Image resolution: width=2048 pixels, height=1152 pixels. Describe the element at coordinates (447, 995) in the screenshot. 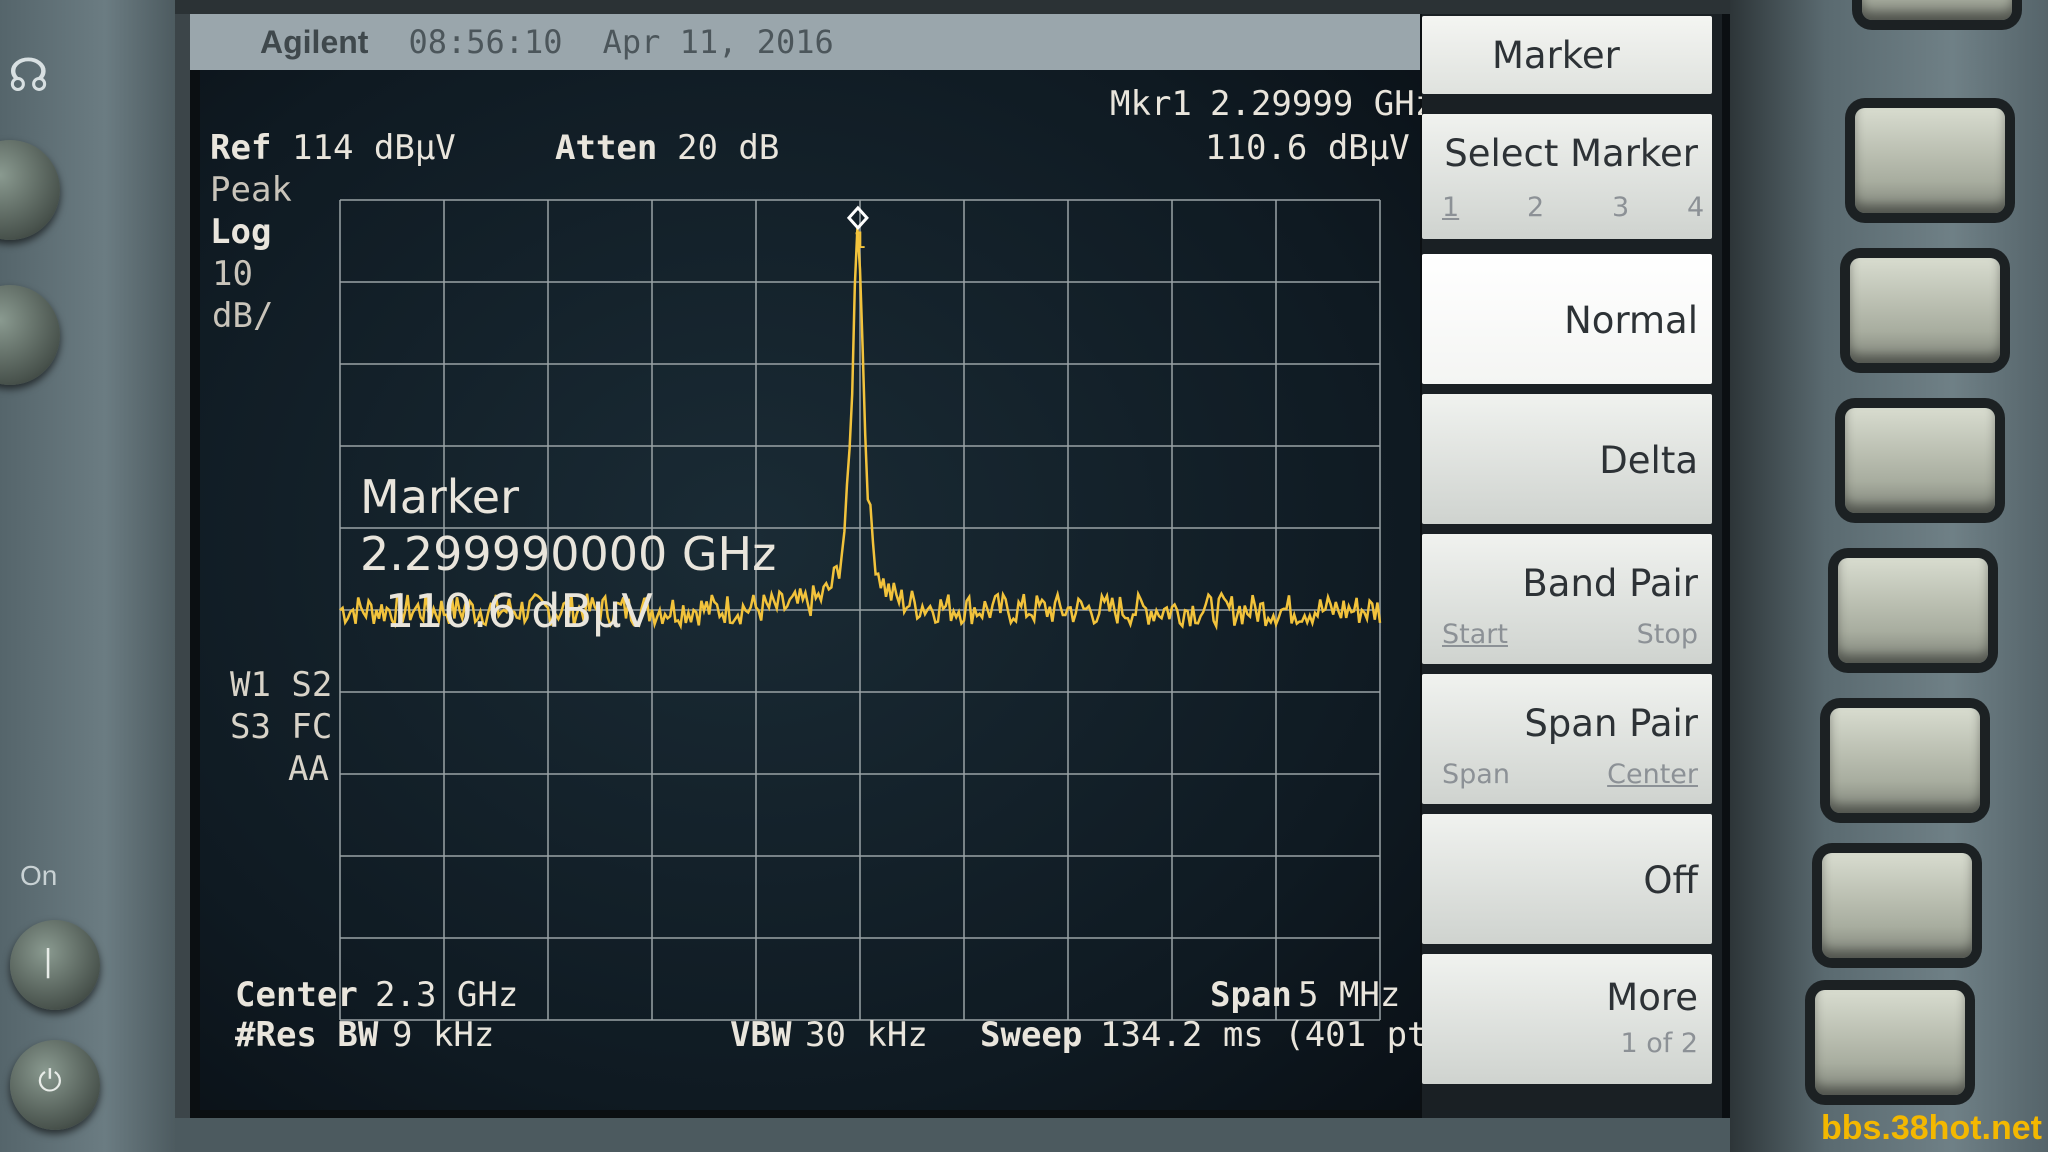

I see `center-freq-value: 2.3 GHz` at that location.